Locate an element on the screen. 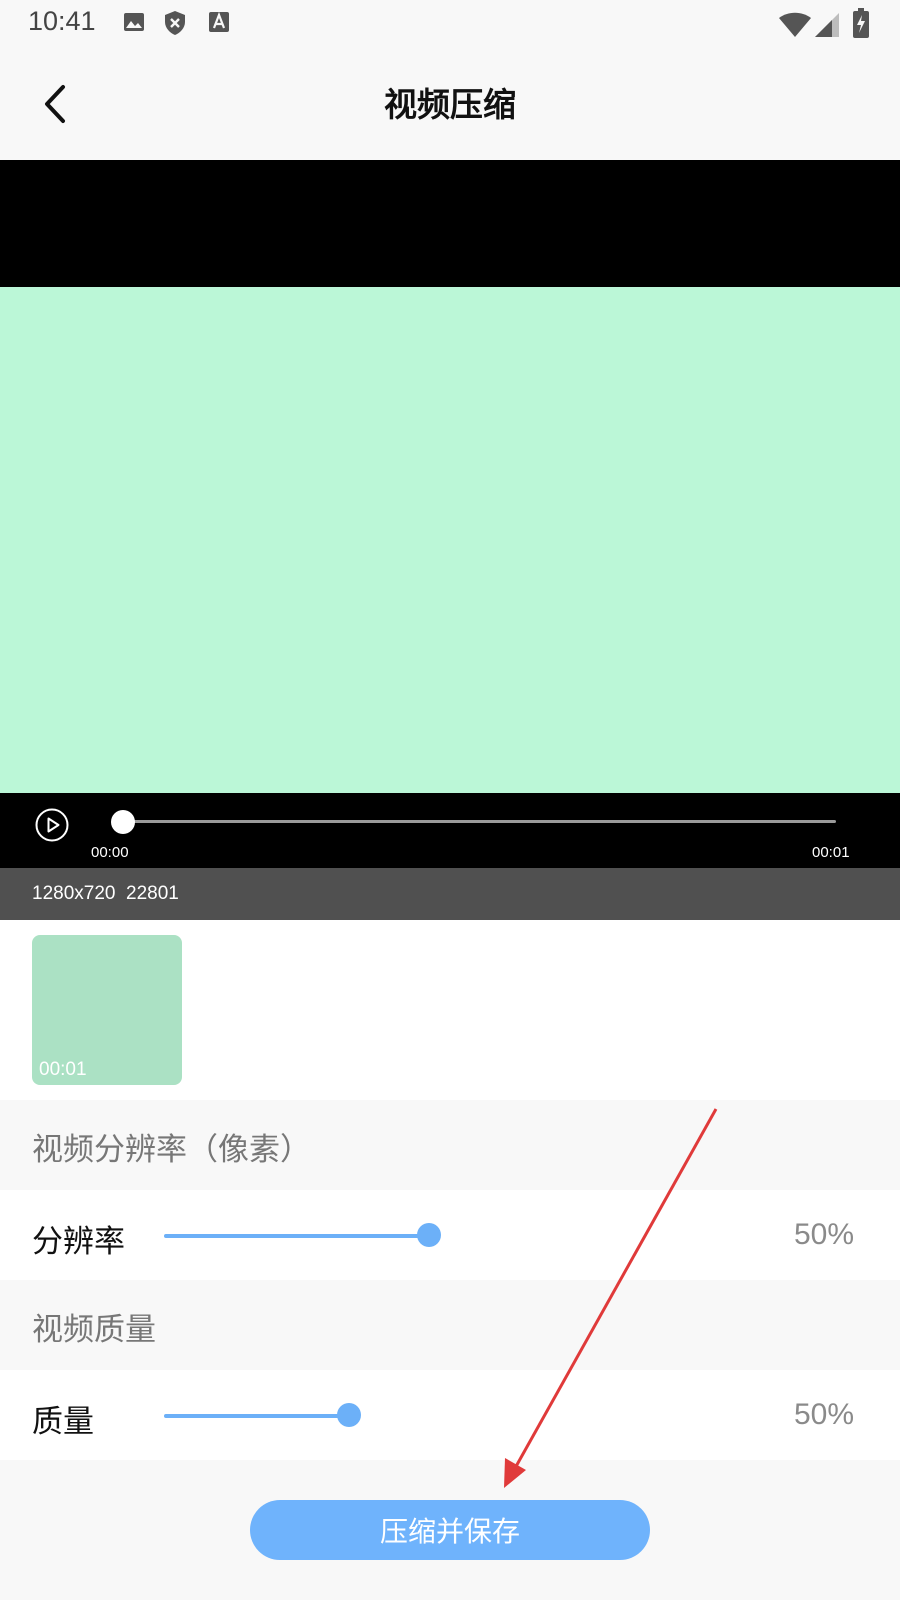 Image resolution: width=900 pixels, height=1600 pixels. resolution-slider-track is located at coordinates (296, 1236).